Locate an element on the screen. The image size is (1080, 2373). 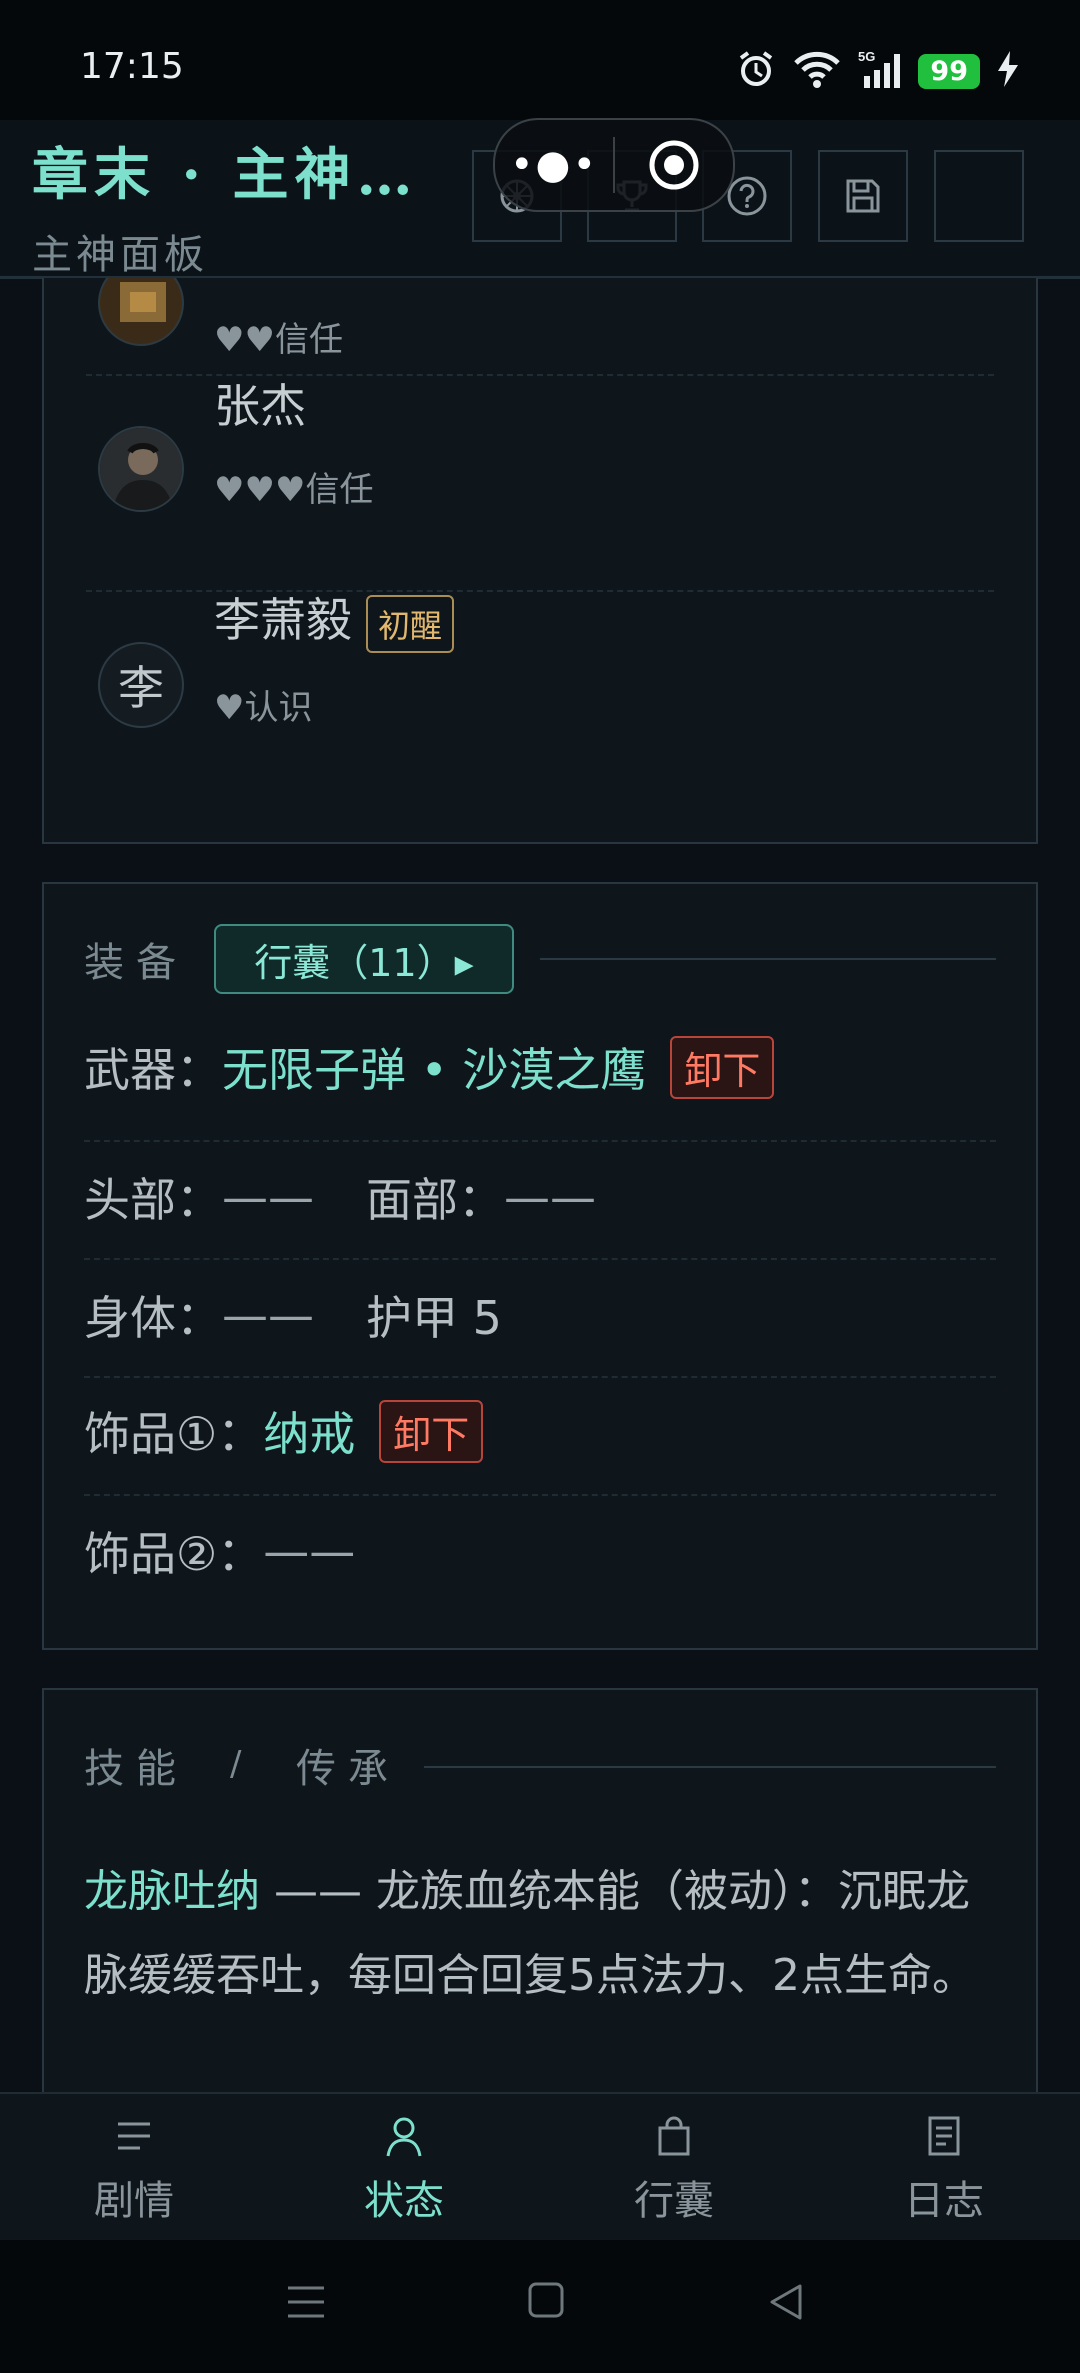
close-button is located at coordinates (674, 165).